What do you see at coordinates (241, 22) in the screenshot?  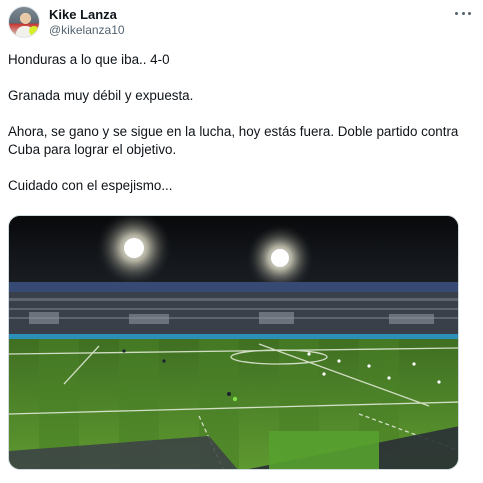 I see `tweet-header: Kike Lanza @kikelanza10` at bounding box center [241, 22].